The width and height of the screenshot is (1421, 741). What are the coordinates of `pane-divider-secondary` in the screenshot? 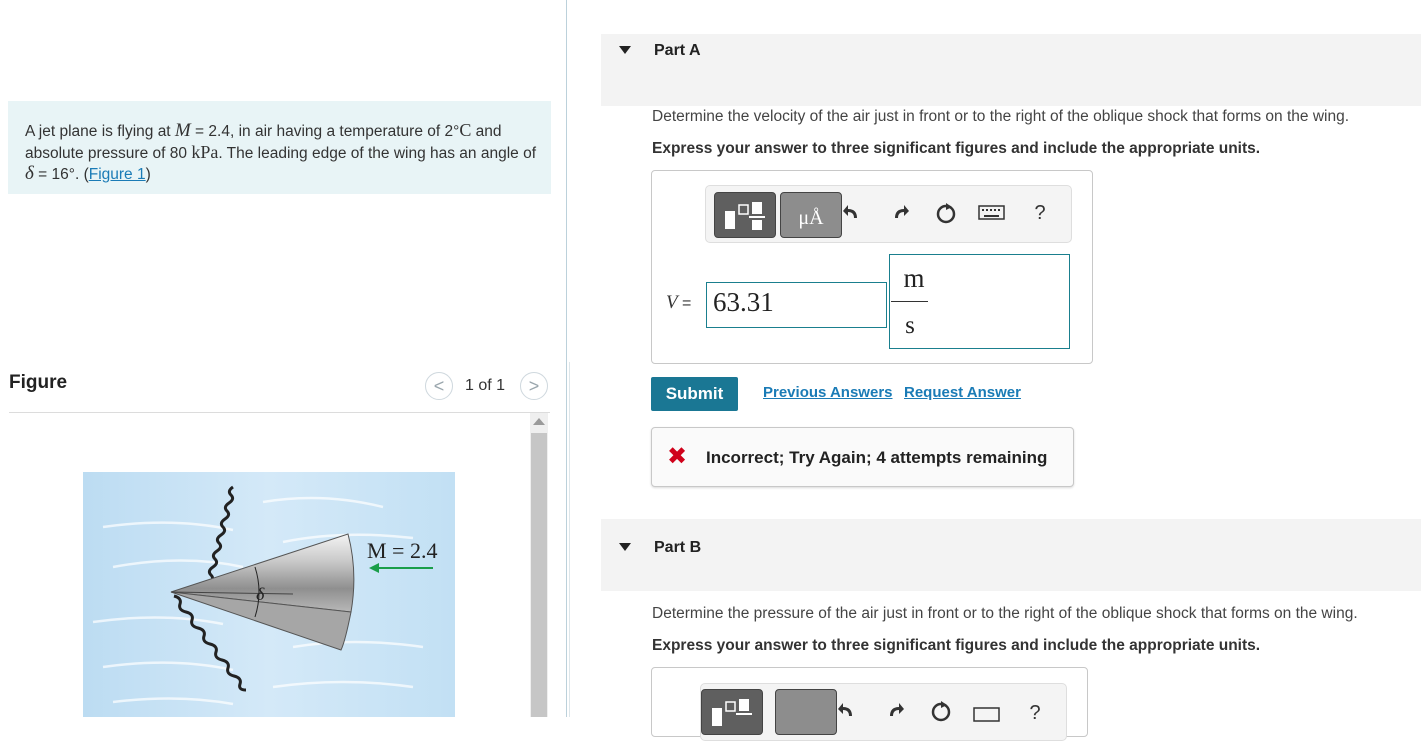 It's located at (569, 539).